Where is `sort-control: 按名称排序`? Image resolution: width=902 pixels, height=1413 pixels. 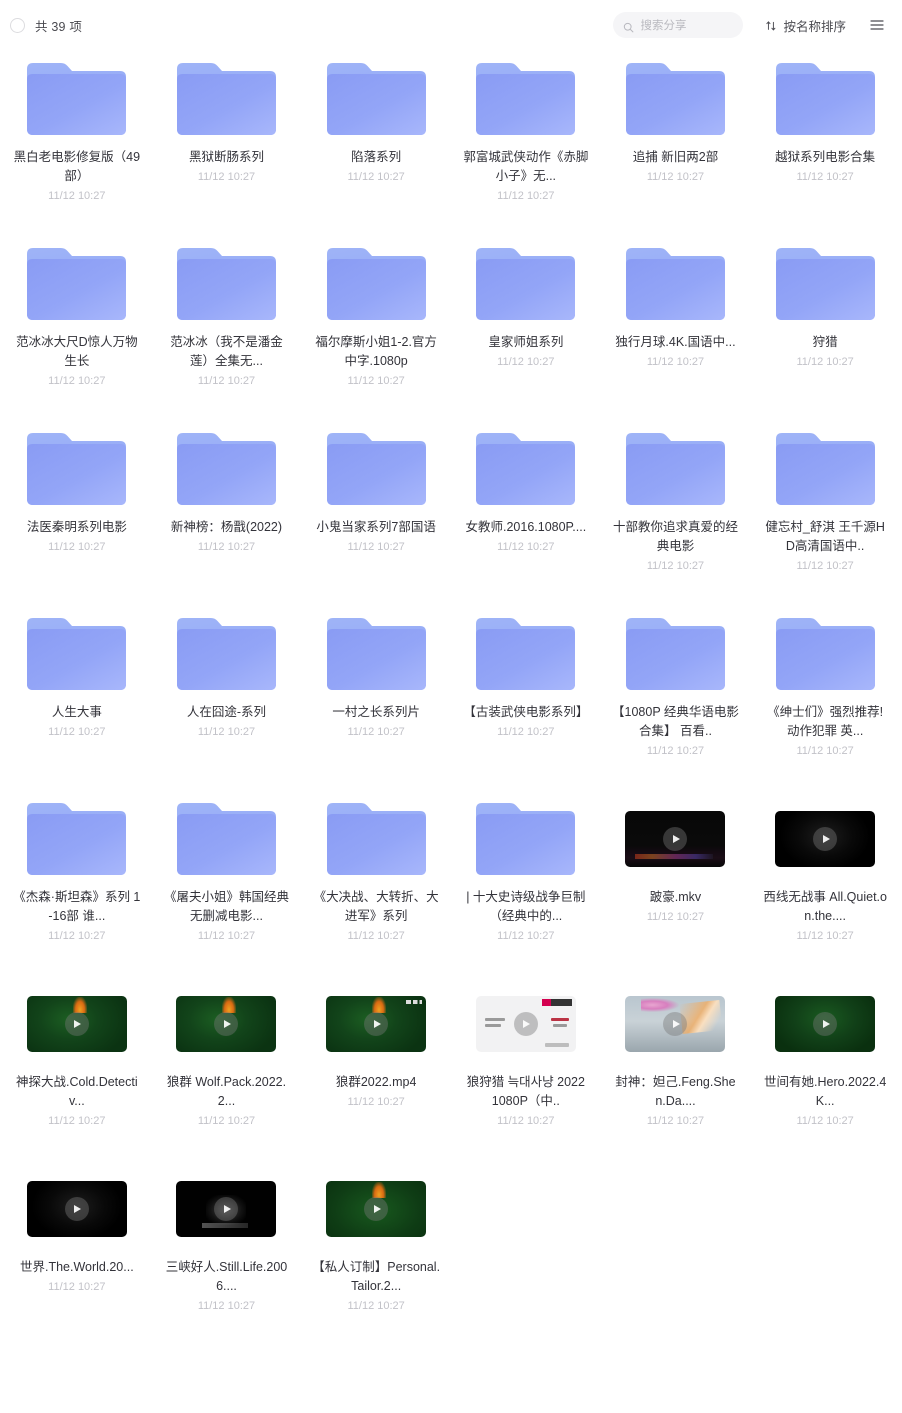 sort-control: 按名称排序 is located at coordinates (805, 25).